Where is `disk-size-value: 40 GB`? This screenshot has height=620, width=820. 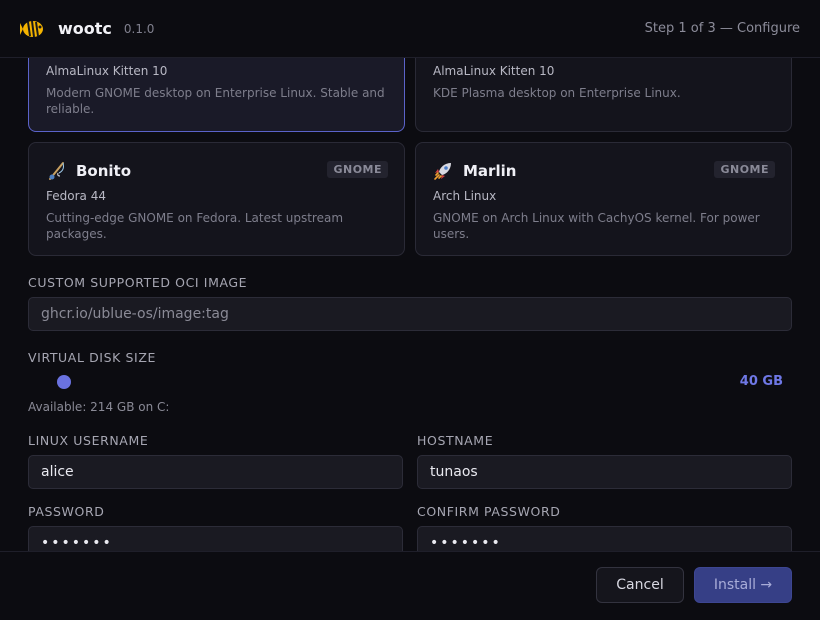 disk-size-value: 40 GB is located at coordinates (761, 381).